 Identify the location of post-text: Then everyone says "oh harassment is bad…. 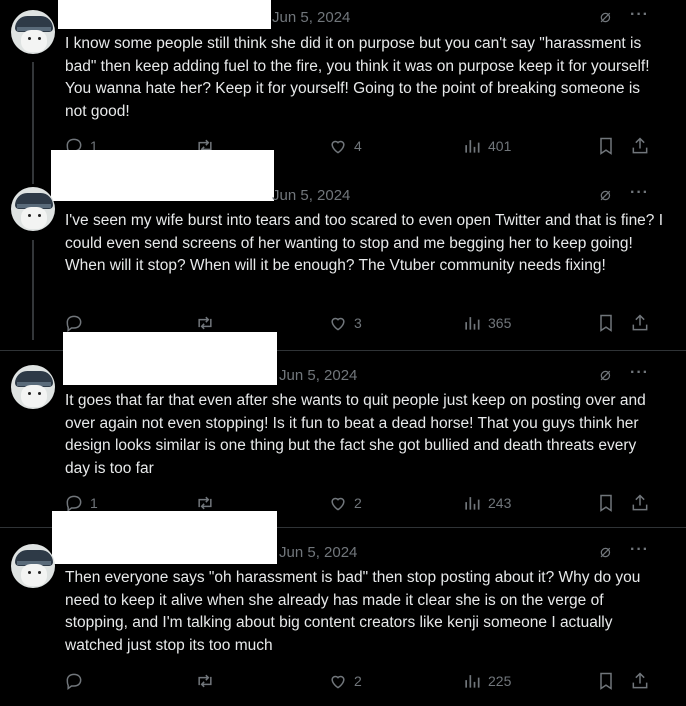
(353, 611).